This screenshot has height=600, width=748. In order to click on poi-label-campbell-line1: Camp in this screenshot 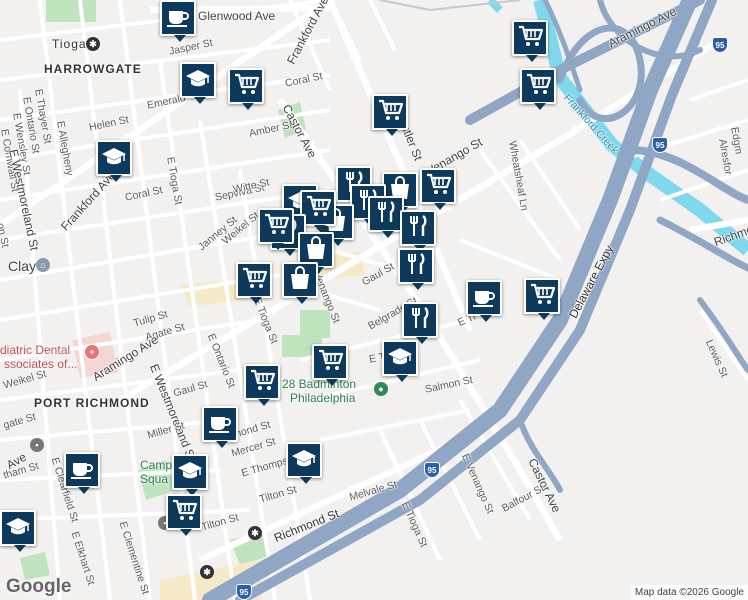, I will do `click(156, 465)`.